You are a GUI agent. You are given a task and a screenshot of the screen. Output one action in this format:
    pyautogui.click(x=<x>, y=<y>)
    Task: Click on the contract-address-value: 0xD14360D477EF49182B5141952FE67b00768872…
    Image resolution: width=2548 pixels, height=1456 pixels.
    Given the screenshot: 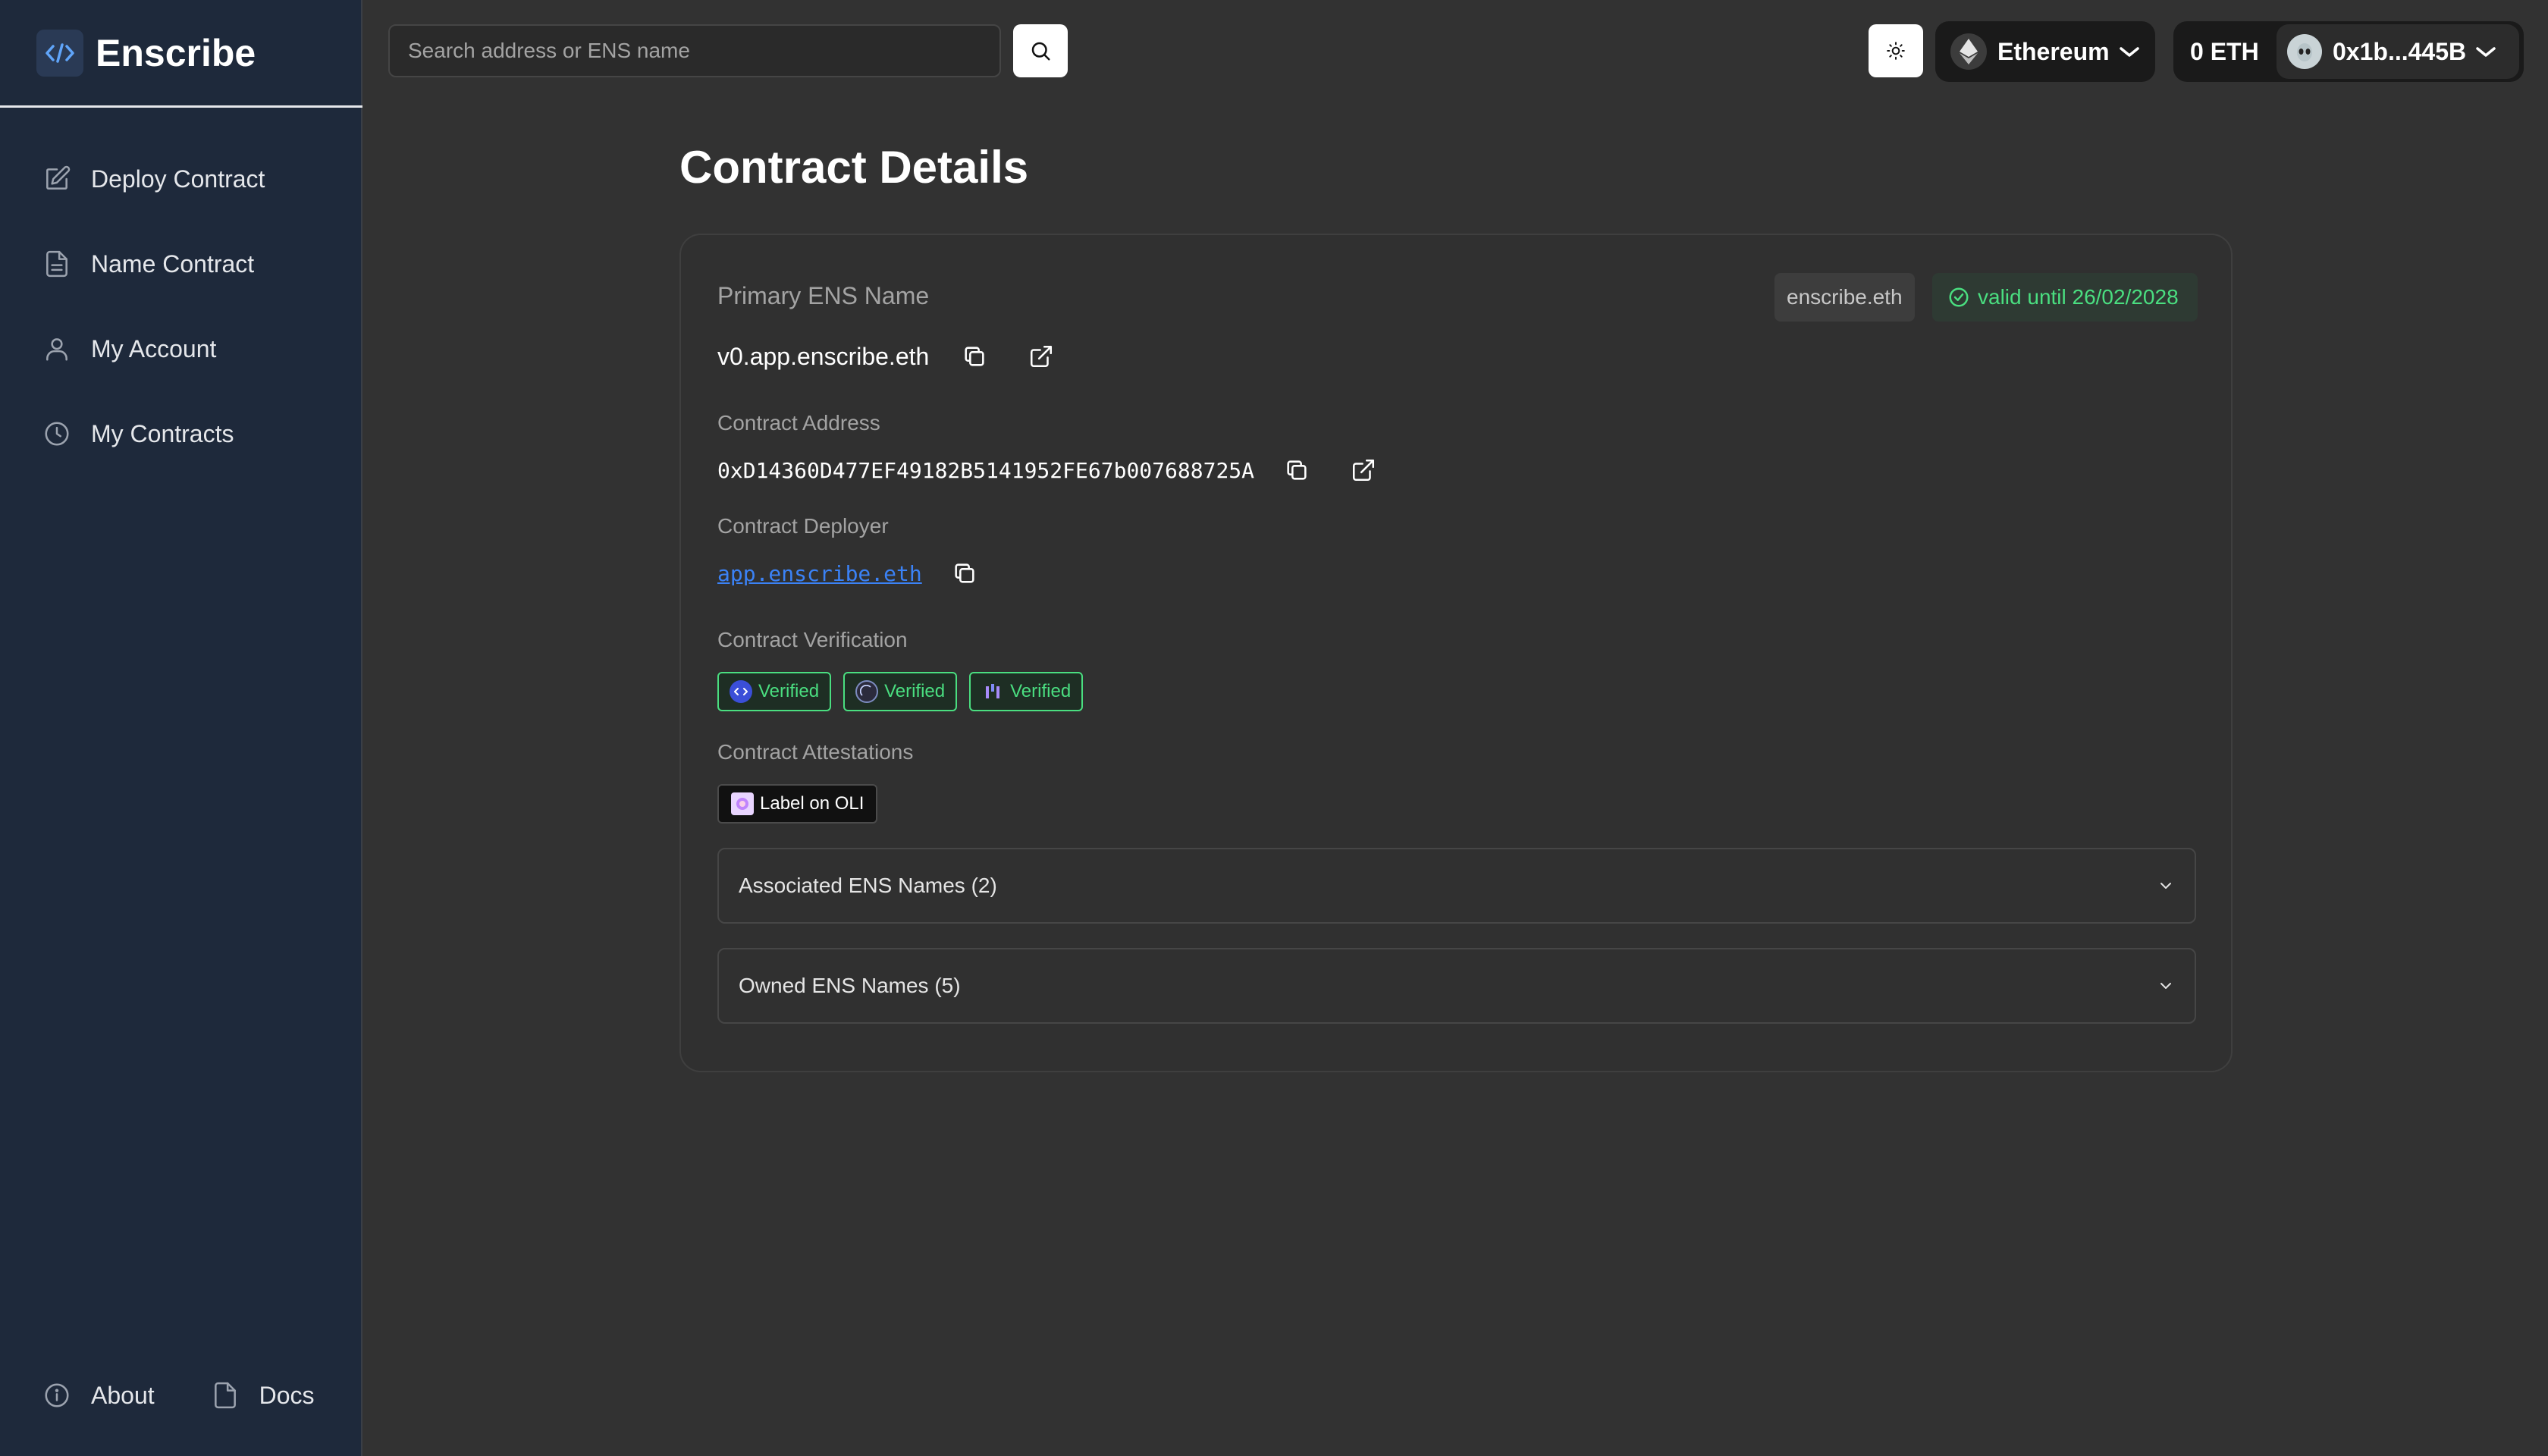 What is the action you would take?
    pyautogui.click(x=986, y=470)
    